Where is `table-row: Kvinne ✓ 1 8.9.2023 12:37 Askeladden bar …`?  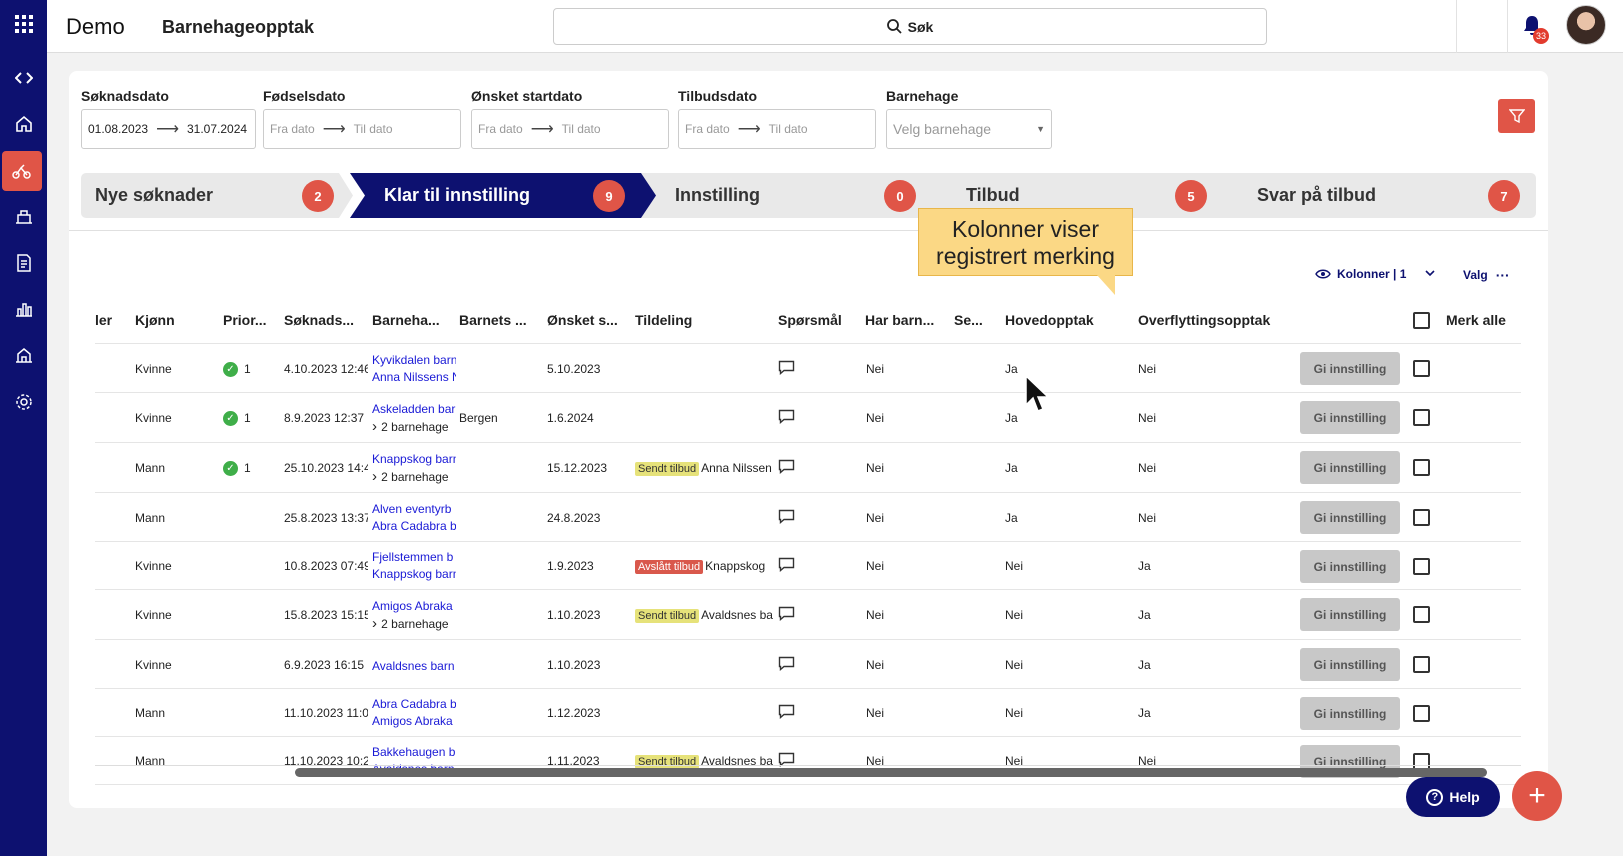 table-row: Kvinne ✓ 1 8.9.2023 12:37 Askeladden bar … is located at coordinates (808, 418).